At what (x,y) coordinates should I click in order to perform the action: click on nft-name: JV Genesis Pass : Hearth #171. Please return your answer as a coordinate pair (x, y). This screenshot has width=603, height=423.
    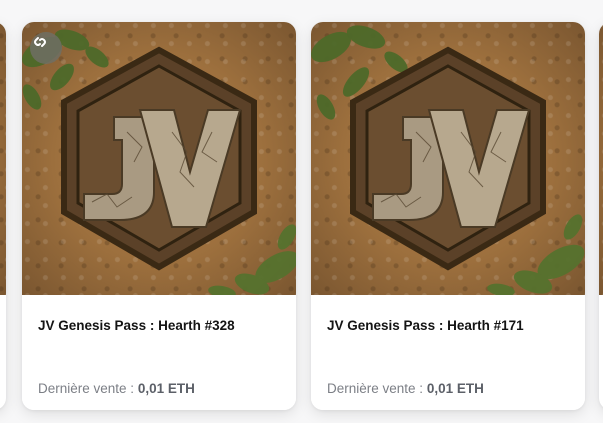
    Looking at the image, I should click on (425, 325).